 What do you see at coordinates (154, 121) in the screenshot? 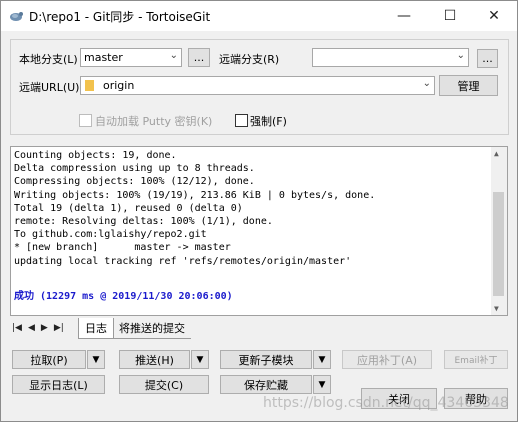
I see `autoload-putty-label: 自动加载 Putty 密钥(K)` at bounding box center [154, 121].